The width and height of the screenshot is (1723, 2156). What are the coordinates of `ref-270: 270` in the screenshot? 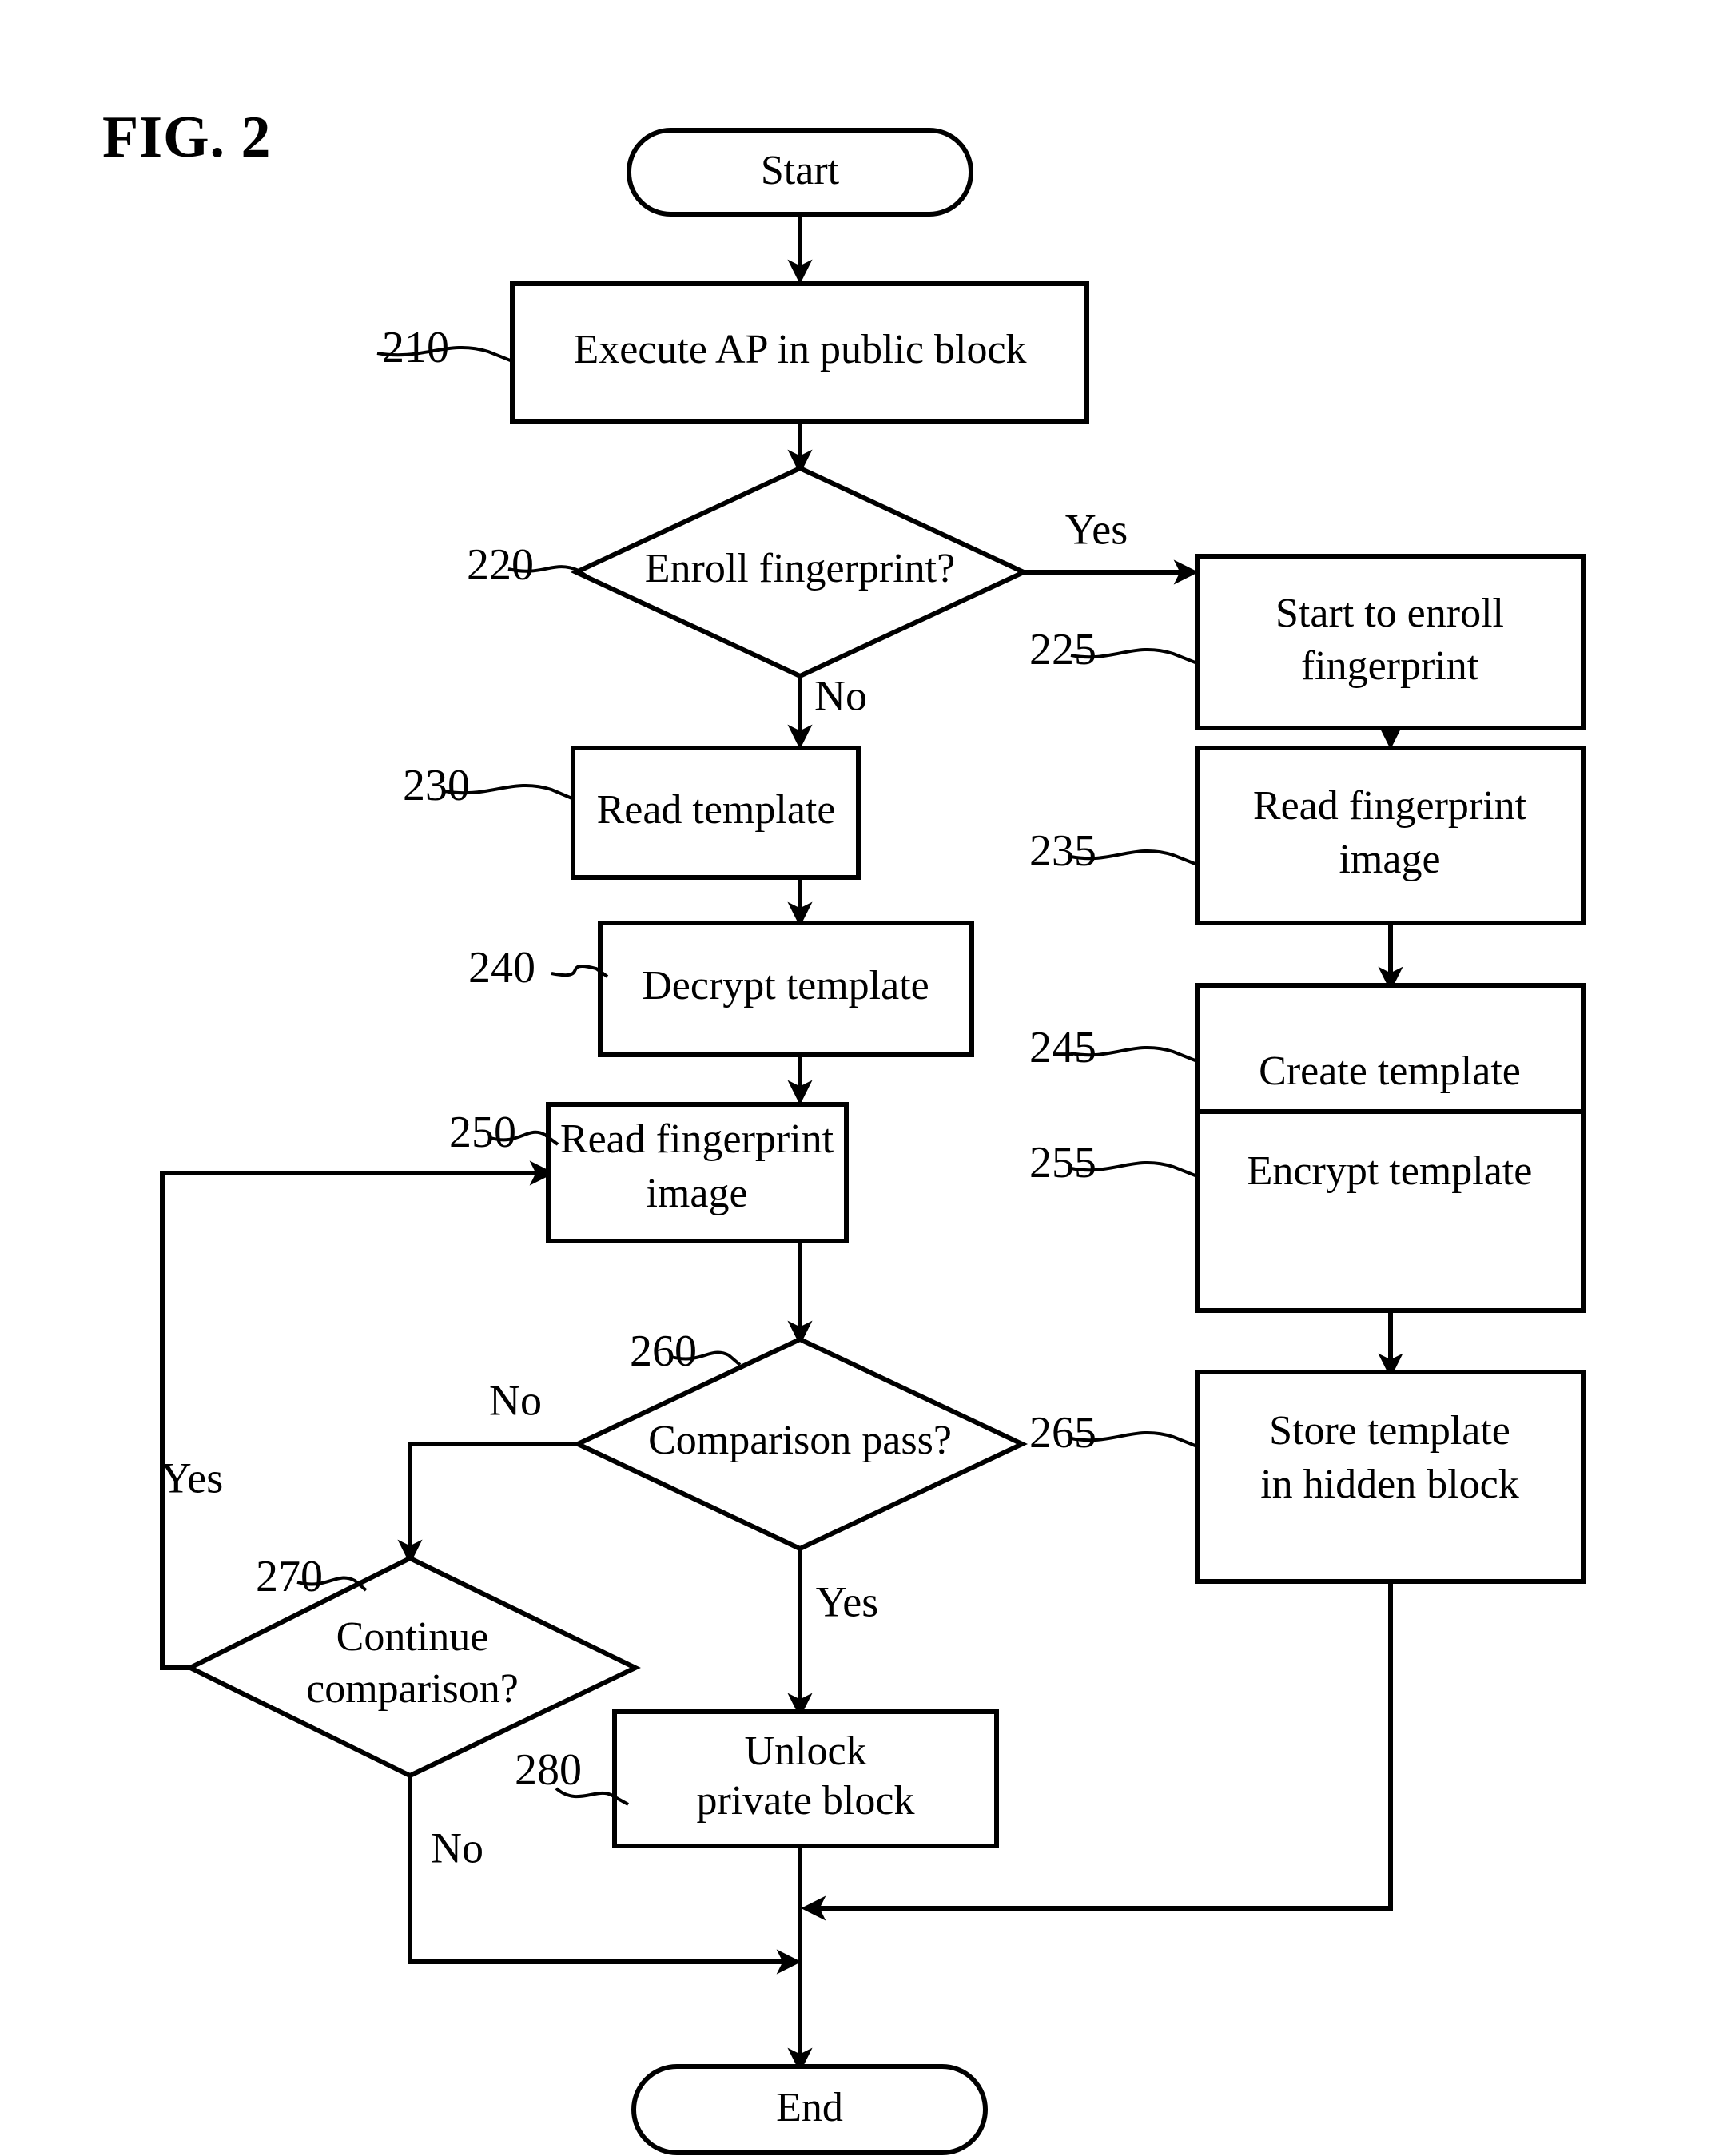 It's located at (290, 1576).